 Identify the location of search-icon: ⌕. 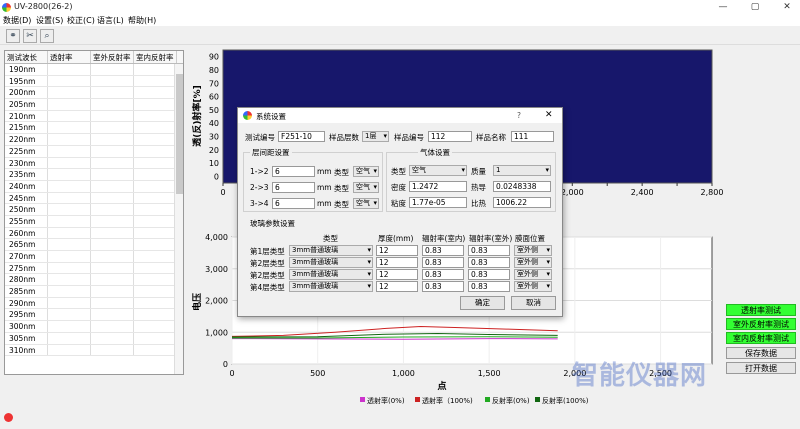
(47, 36).